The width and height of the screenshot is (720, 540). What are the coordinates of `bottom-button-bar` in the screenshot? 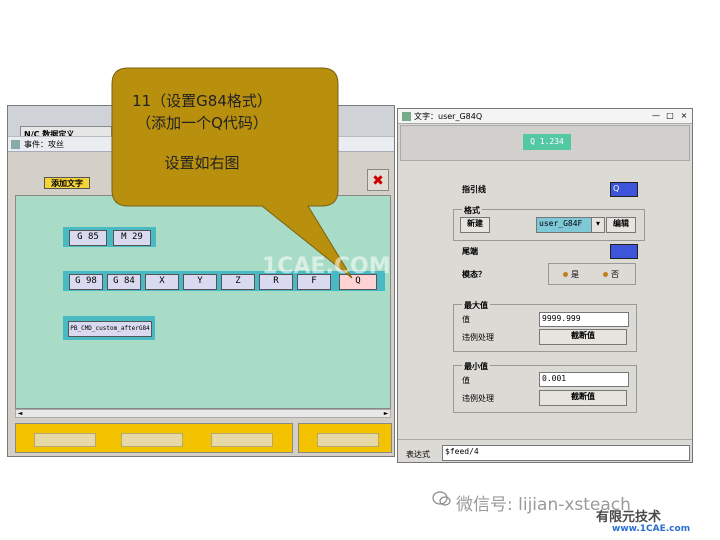 It's located at (154, 438).